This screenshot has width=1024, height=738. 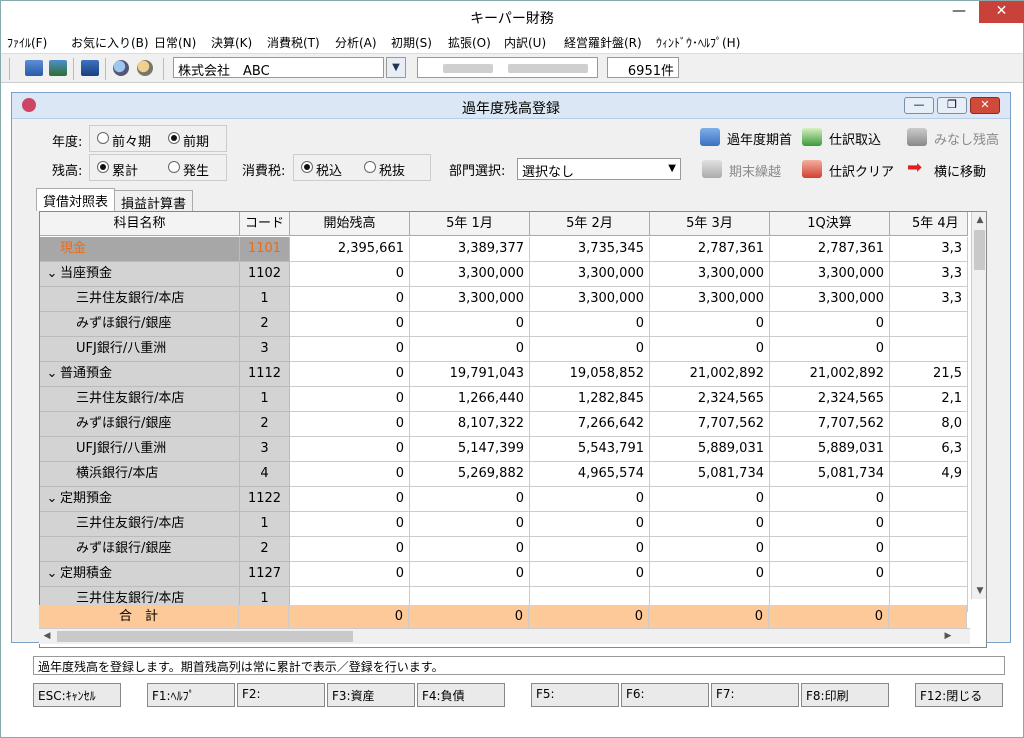 I want to click on amount-cell: 2,395,661, so click(x=350, y=249).